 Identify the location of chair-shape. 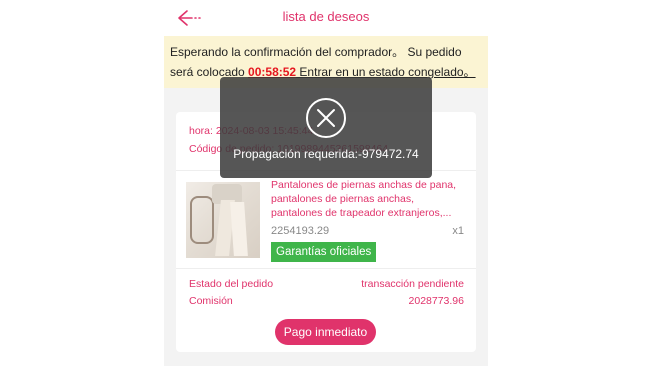
(202, 220).